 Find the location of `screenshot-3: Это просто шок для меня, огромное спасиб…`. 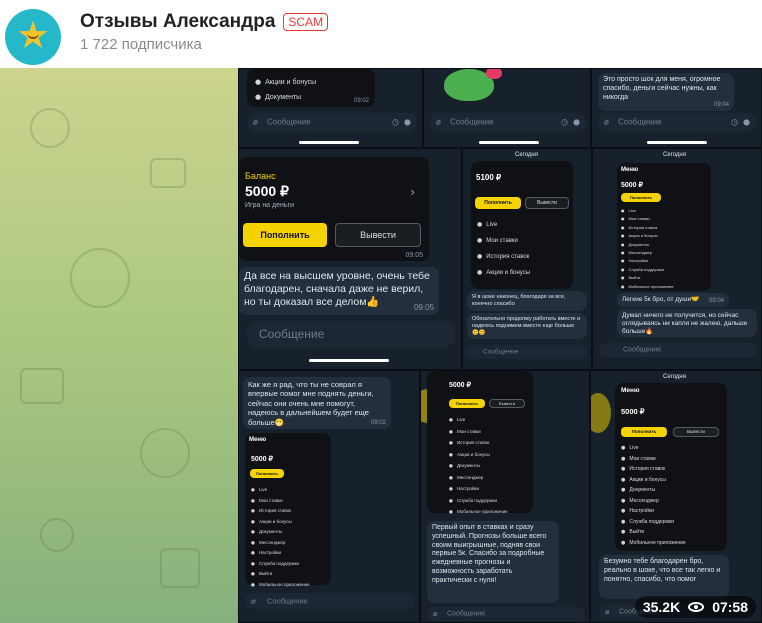

screenshot-3: Это просто шок для меня, огромное спасиб… is located at coordinates (676, 108).